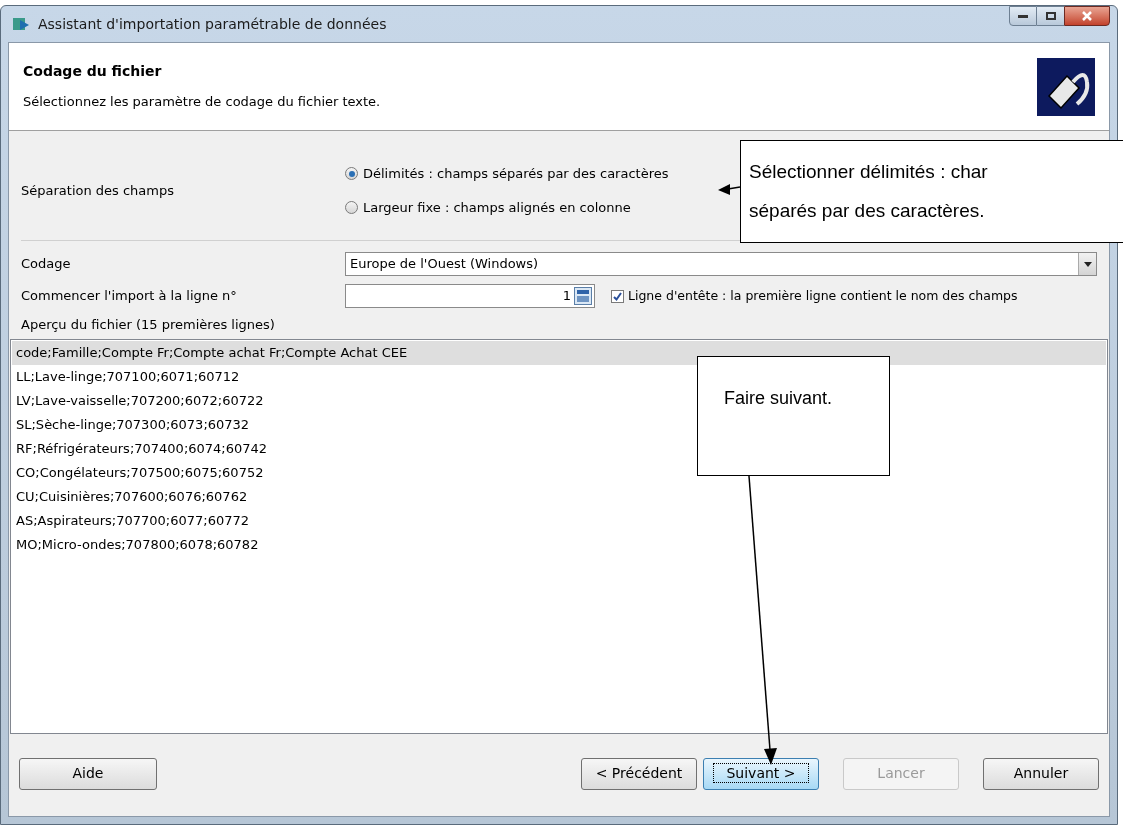 The width and height of the screenshot is (1123, 830). I want to click on dialog-button: Annuler, so click(1041, 773).